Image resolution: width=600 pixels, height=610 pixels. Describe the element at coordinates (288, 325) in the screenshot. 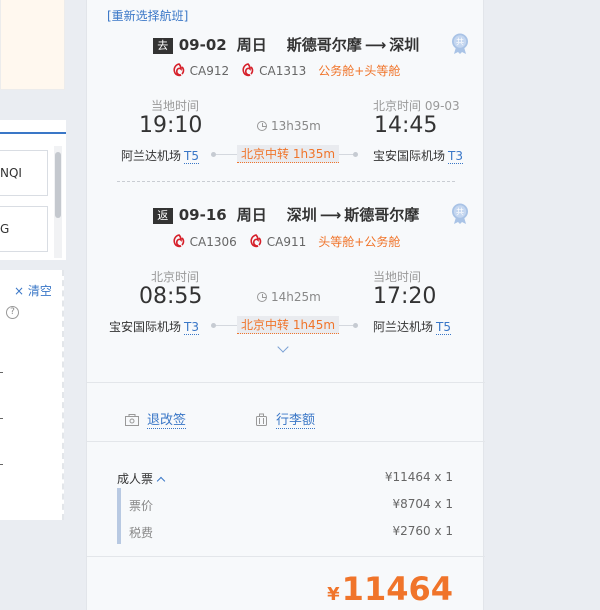

I see `transfer-info: 北京中转 1h45m` at that location.